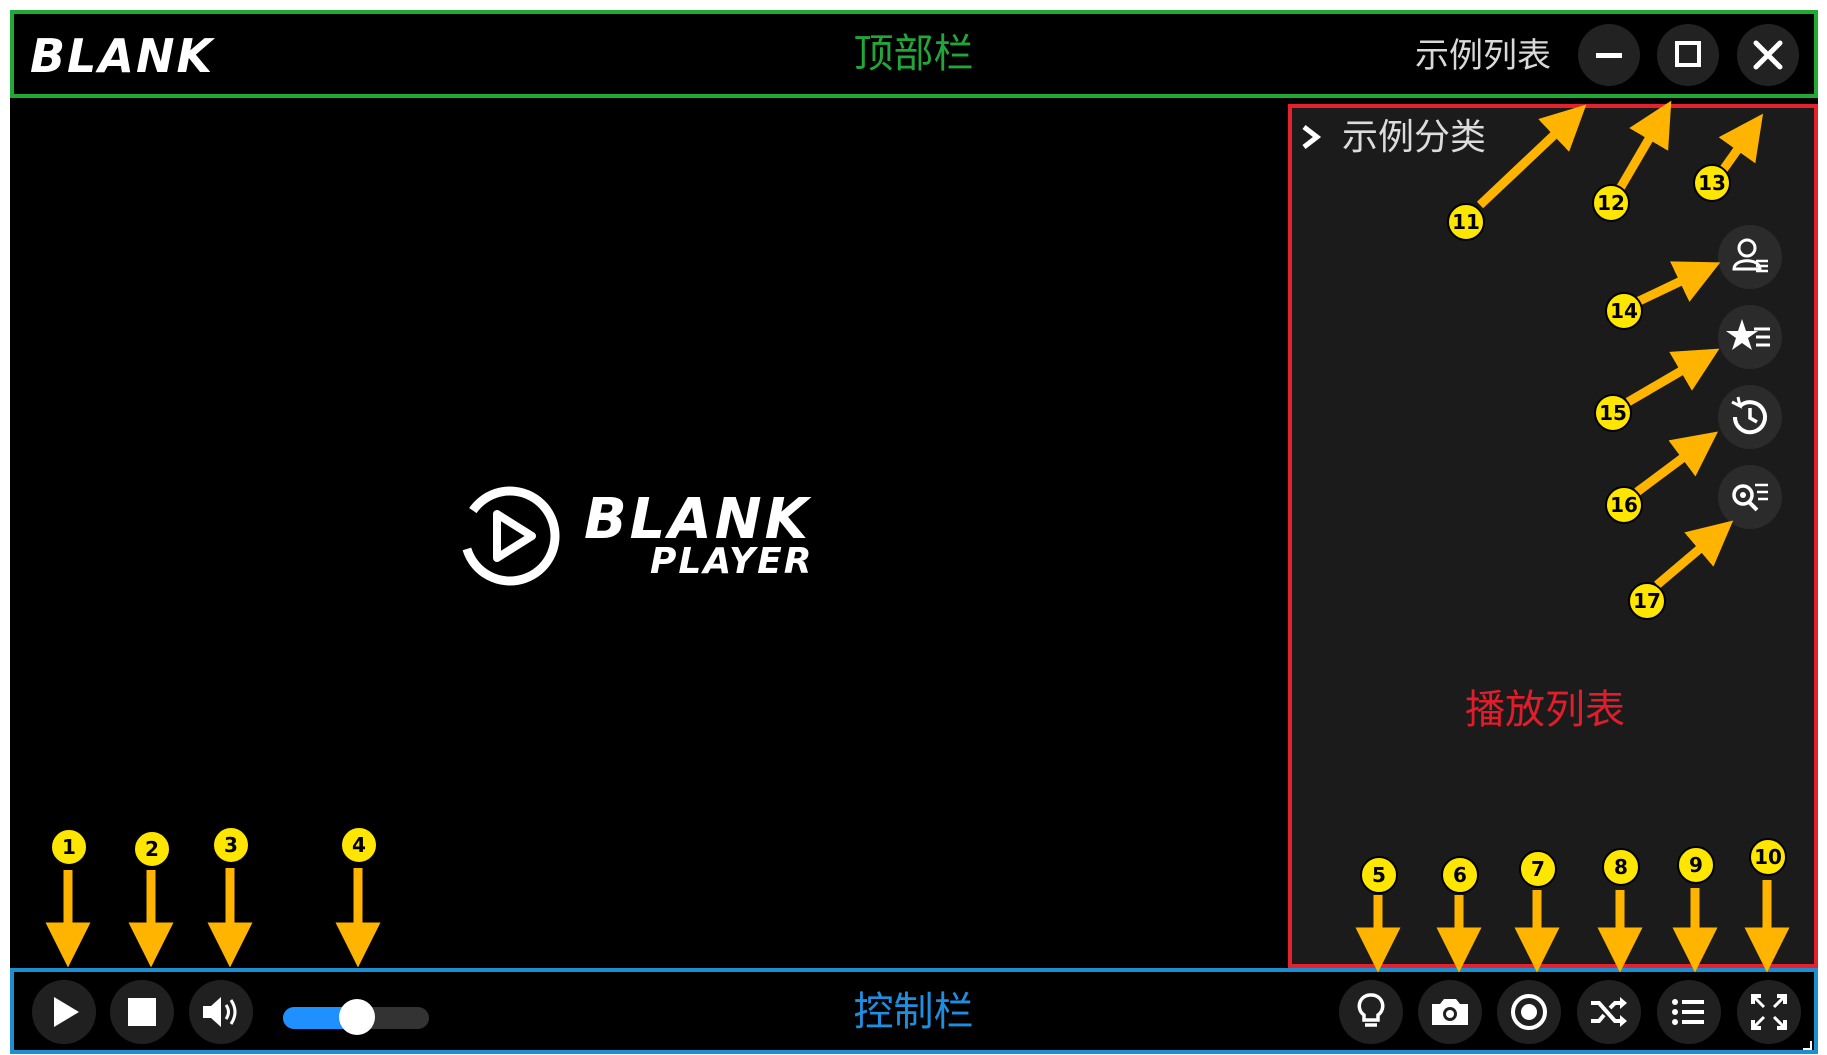 This screenshot has width=1827, height=1055. I want to click on annotation-badge: 13, so click(1712, 183).